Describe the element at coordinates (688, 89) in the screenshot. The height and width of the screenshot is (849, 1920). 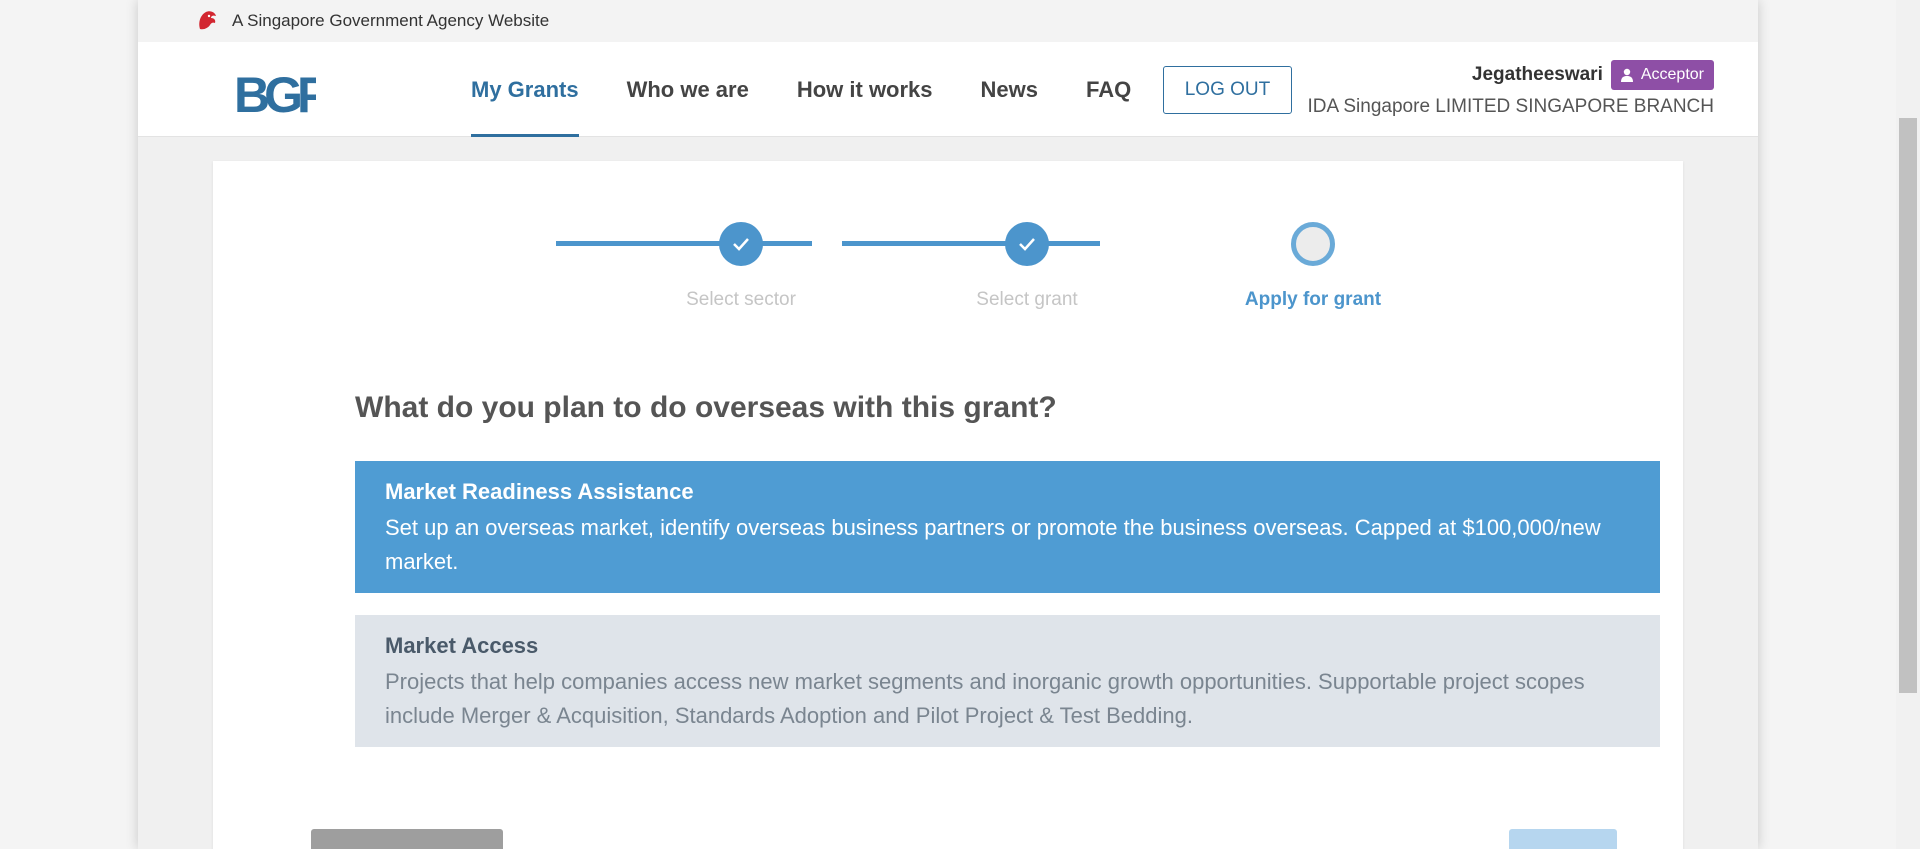
I see `nav-who-we-are: Who we are` at that location.